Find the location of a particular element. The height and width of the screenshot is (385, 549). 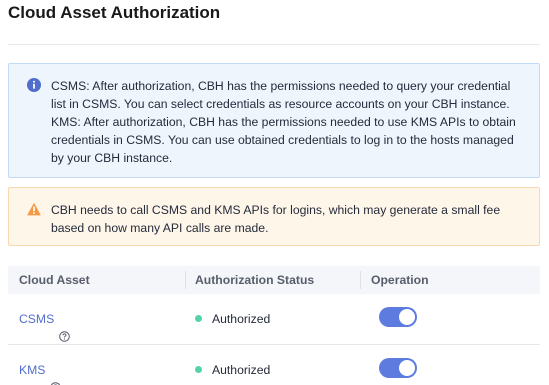

warning-triangle-icon is located at coordinates (34, 209).